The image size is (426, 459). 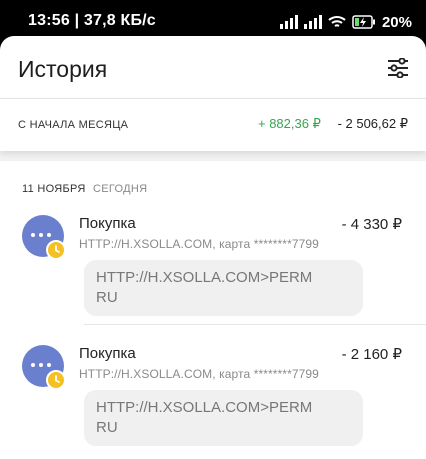 I want to click on status-bar: 13:56 | 37,8 КБ/с 20%, so click(x=213, y=20).